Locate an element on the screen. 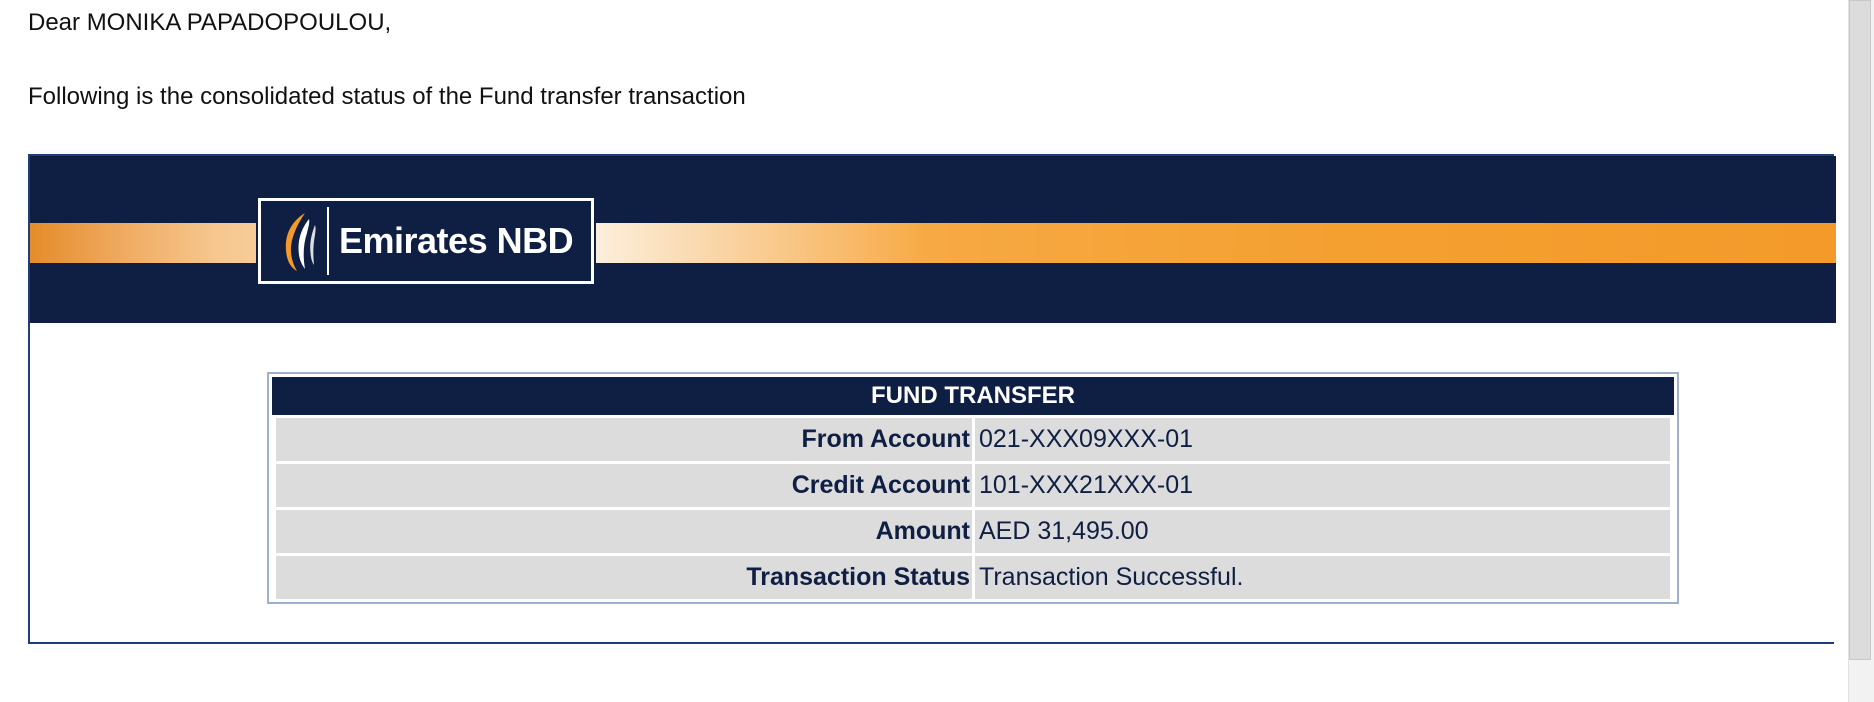  greeting-text: Dear MONIKA PAPADOPOULOU, is located at coordinates (210, 22).